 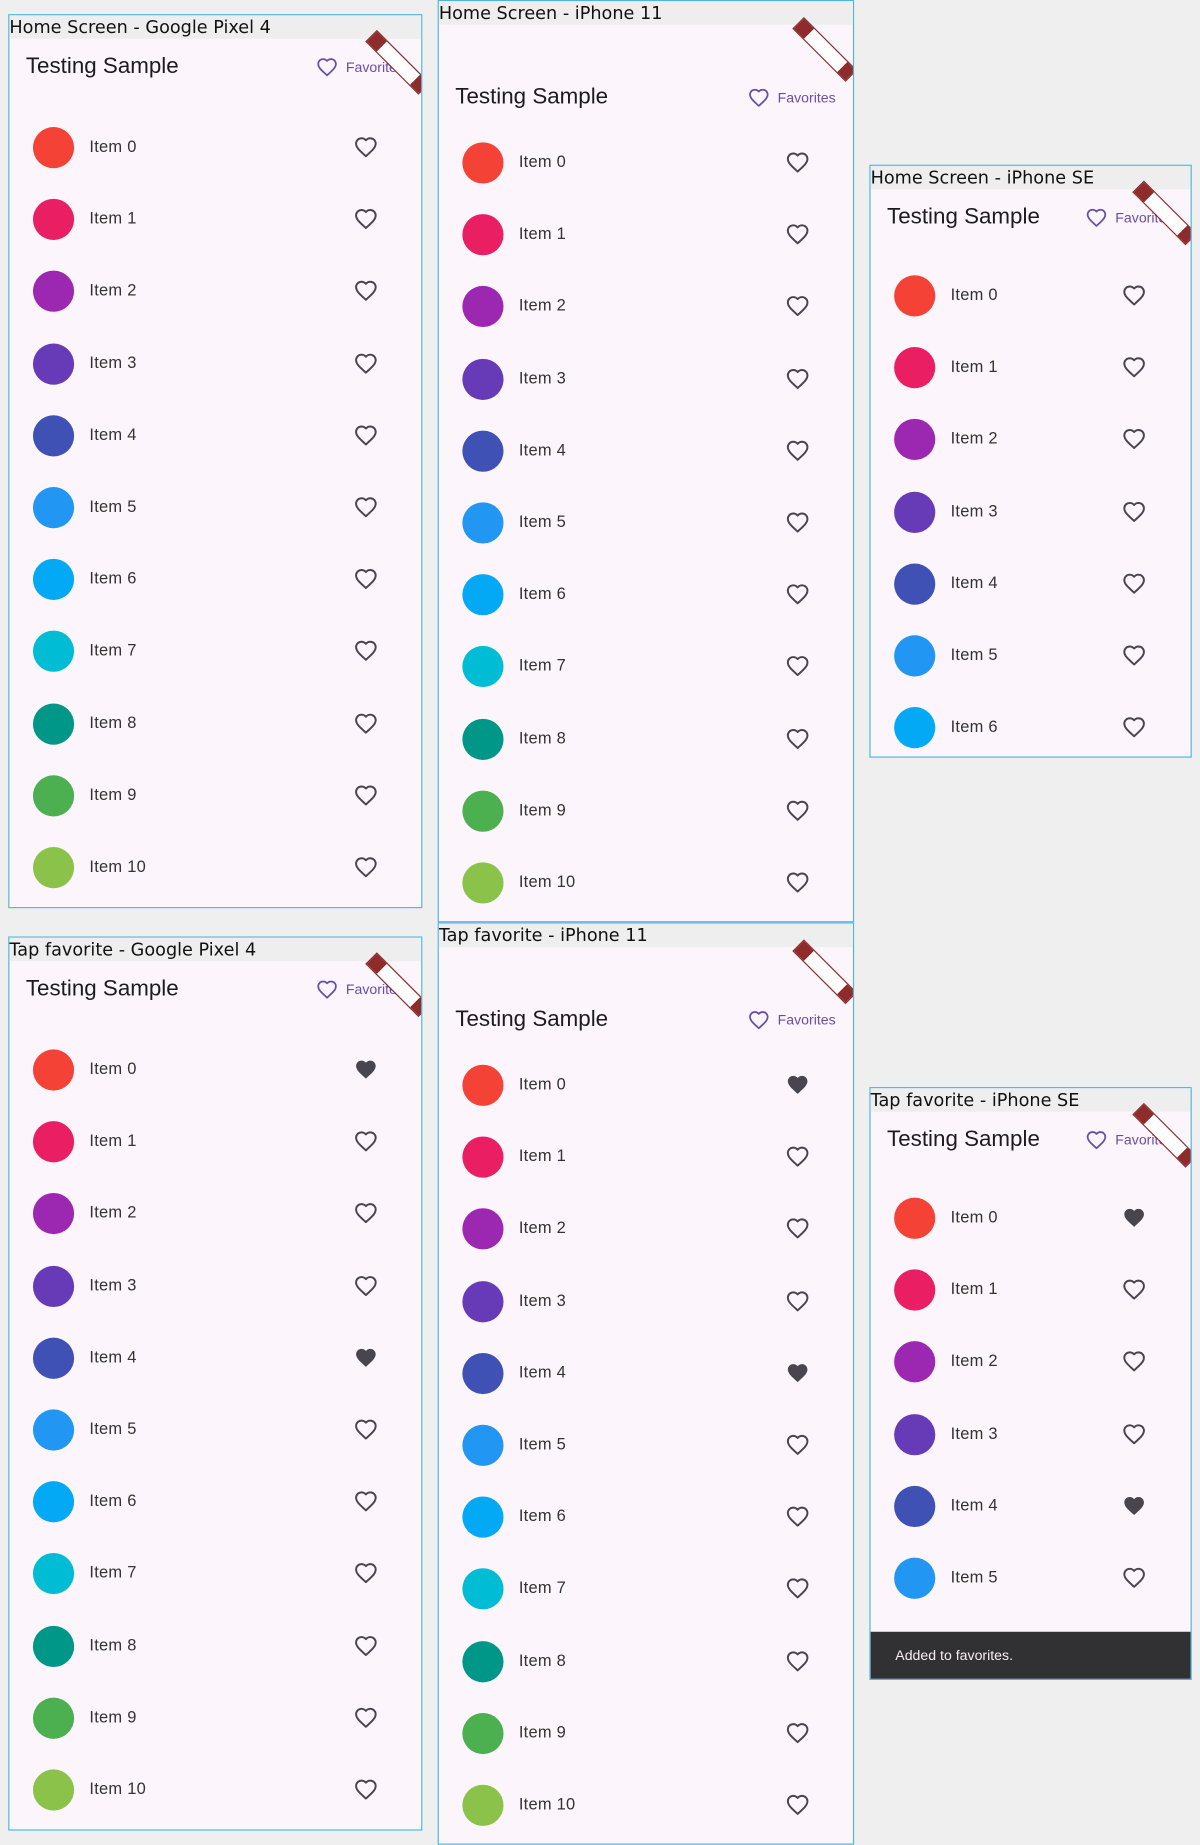 I want to click on list-item: Item 9, so click(x=646, y=811).